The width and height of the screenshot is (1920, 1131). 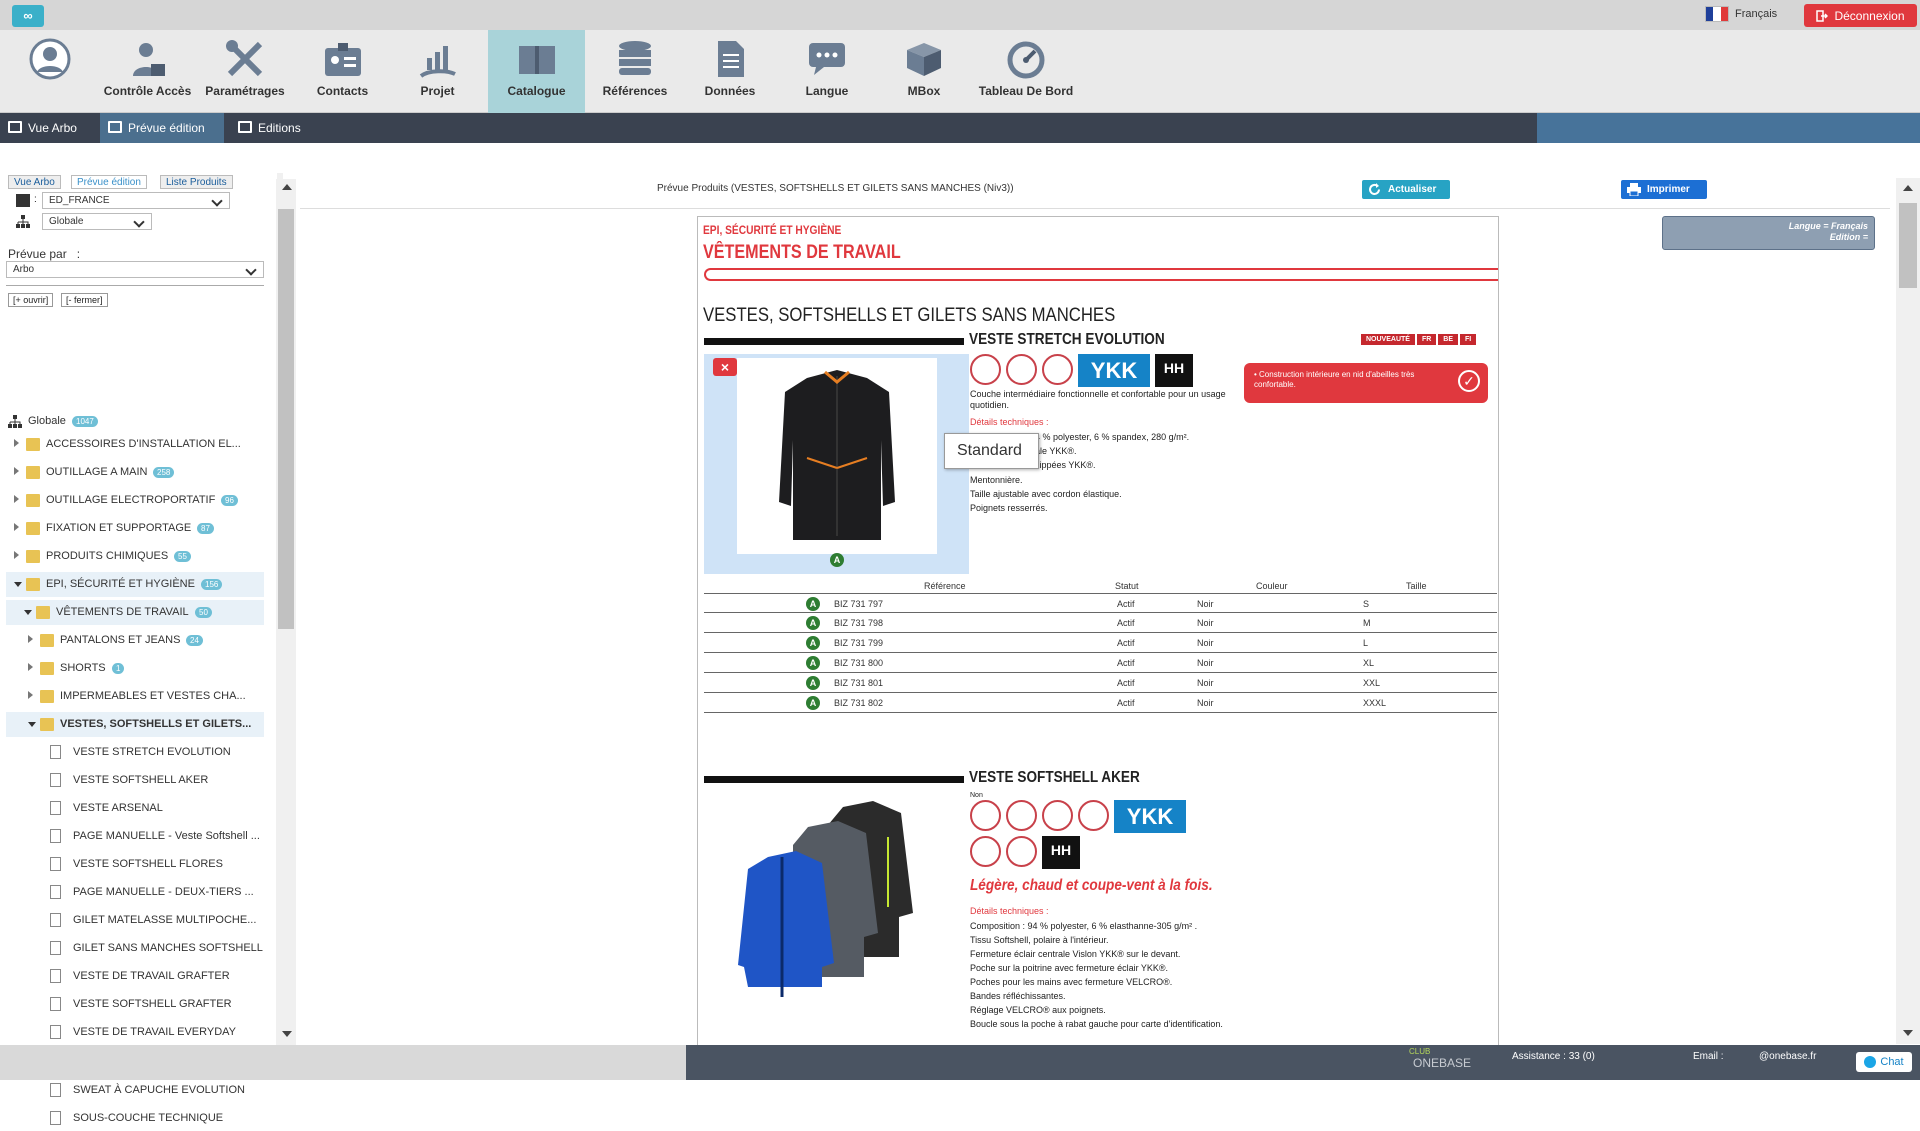 I want to click on subnav-prevue-edition: Prévue édition, so click(x=162, y=128).